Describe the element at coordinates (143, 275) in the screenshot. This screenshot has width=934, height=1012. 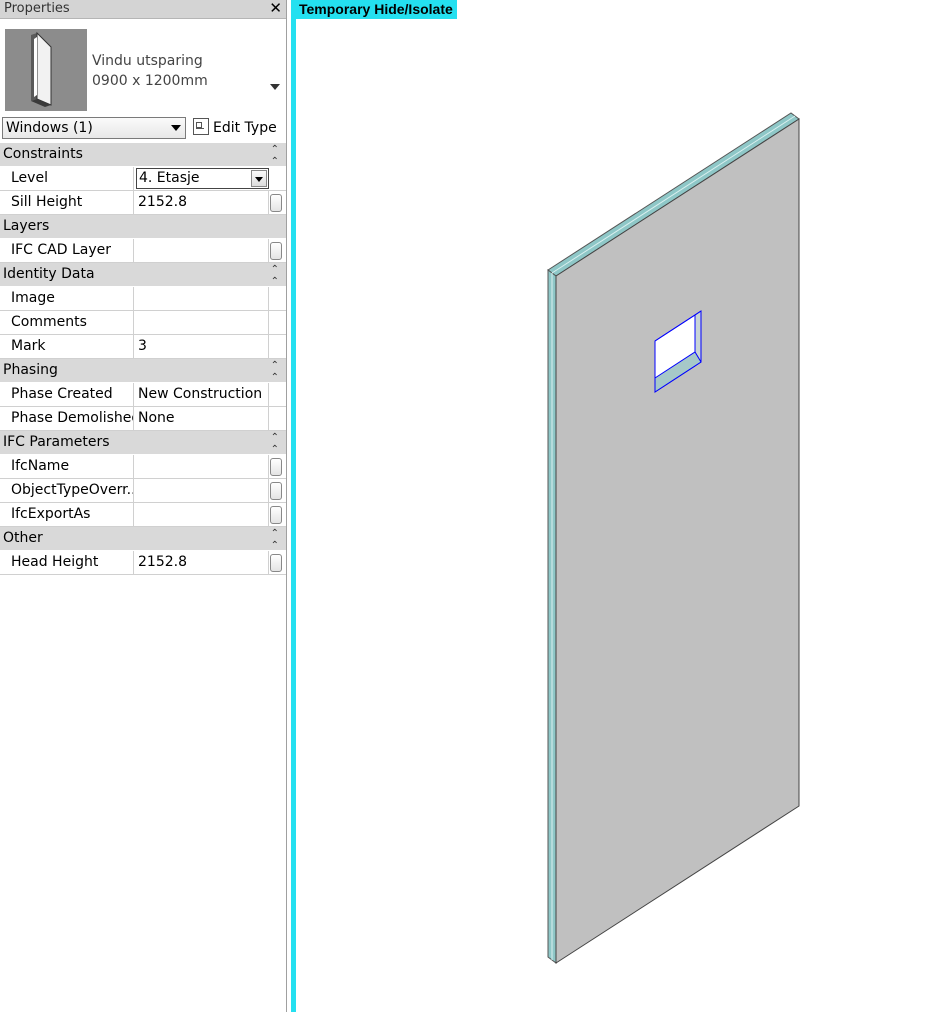
I see `group-identity-data: Identity Data ⌃ ⌃` at that location.